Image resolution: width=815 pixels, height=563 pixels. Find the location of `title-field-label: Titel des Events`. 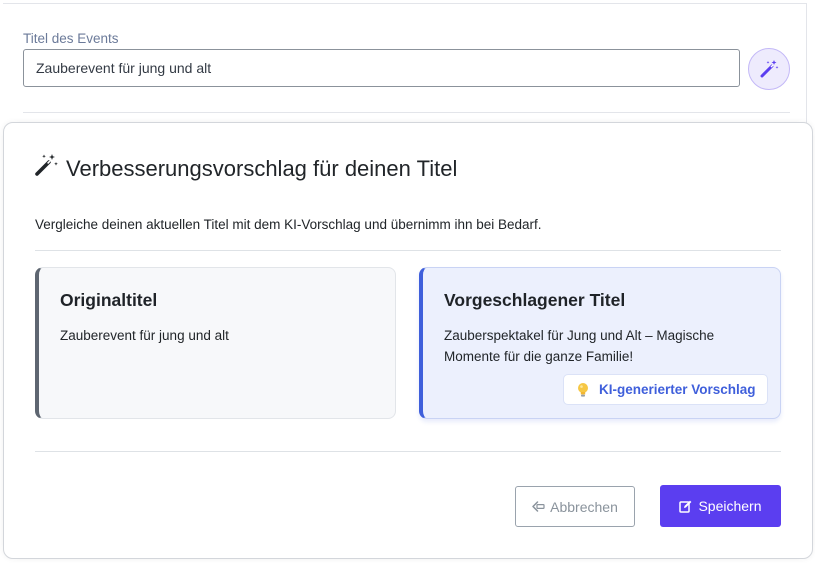

title-field-label: Titel des Events is located at coordinates (71, 38).